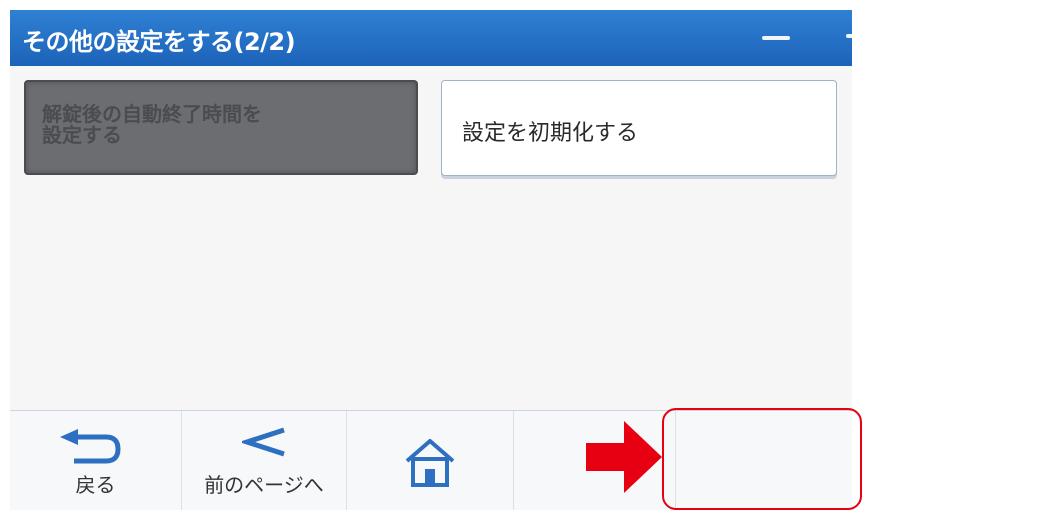  Describe the element at coordinates (90, 446) in the screenshot. I see `return-arrow-icon` at that location.